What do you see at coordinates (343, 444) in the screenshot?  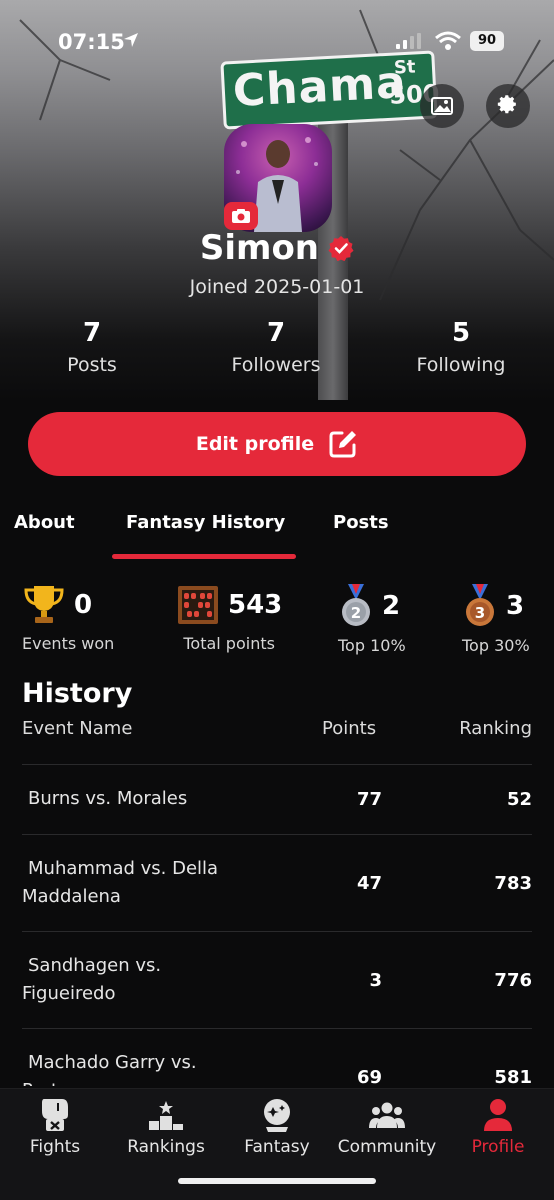 I see `edit-icon` at bounding box center [343, 444].